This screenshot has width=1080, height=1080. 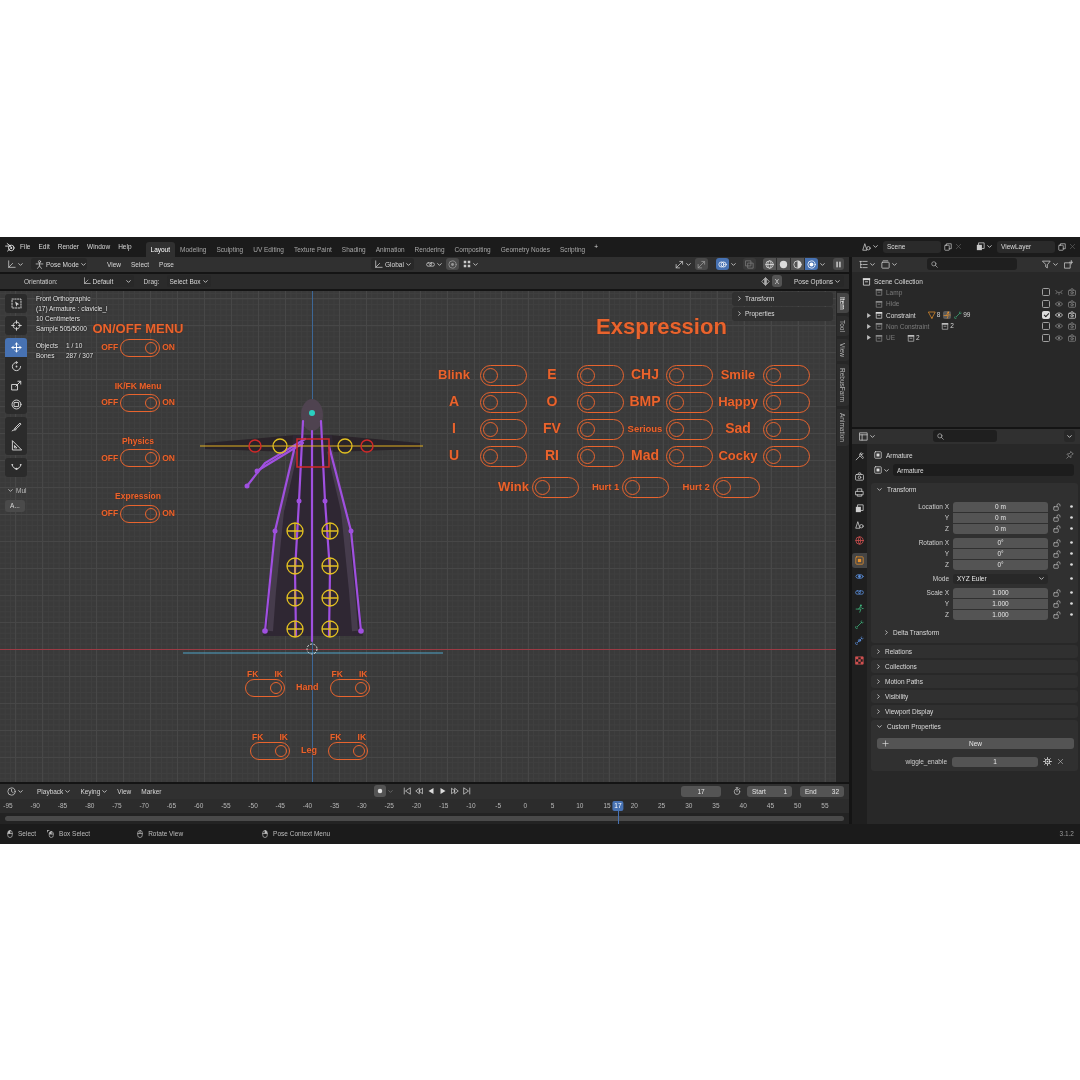 What do you see at coordinates (110, 514) in the screenshot?
I see `off-label: OFF` at bounding box center [110, 514].